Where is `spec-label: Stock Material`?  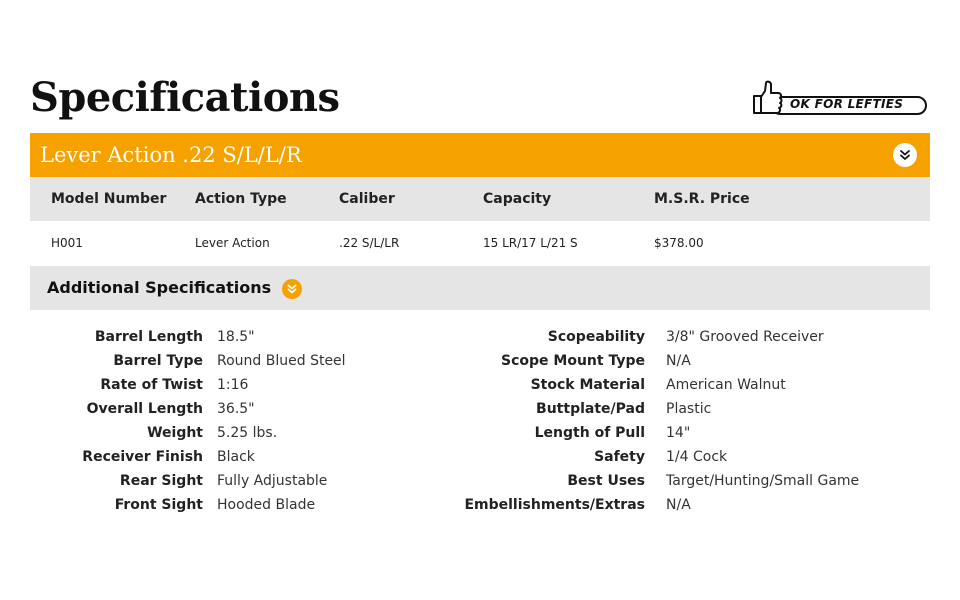
spec-label: Stock Material is located at coordinates (587, 385).